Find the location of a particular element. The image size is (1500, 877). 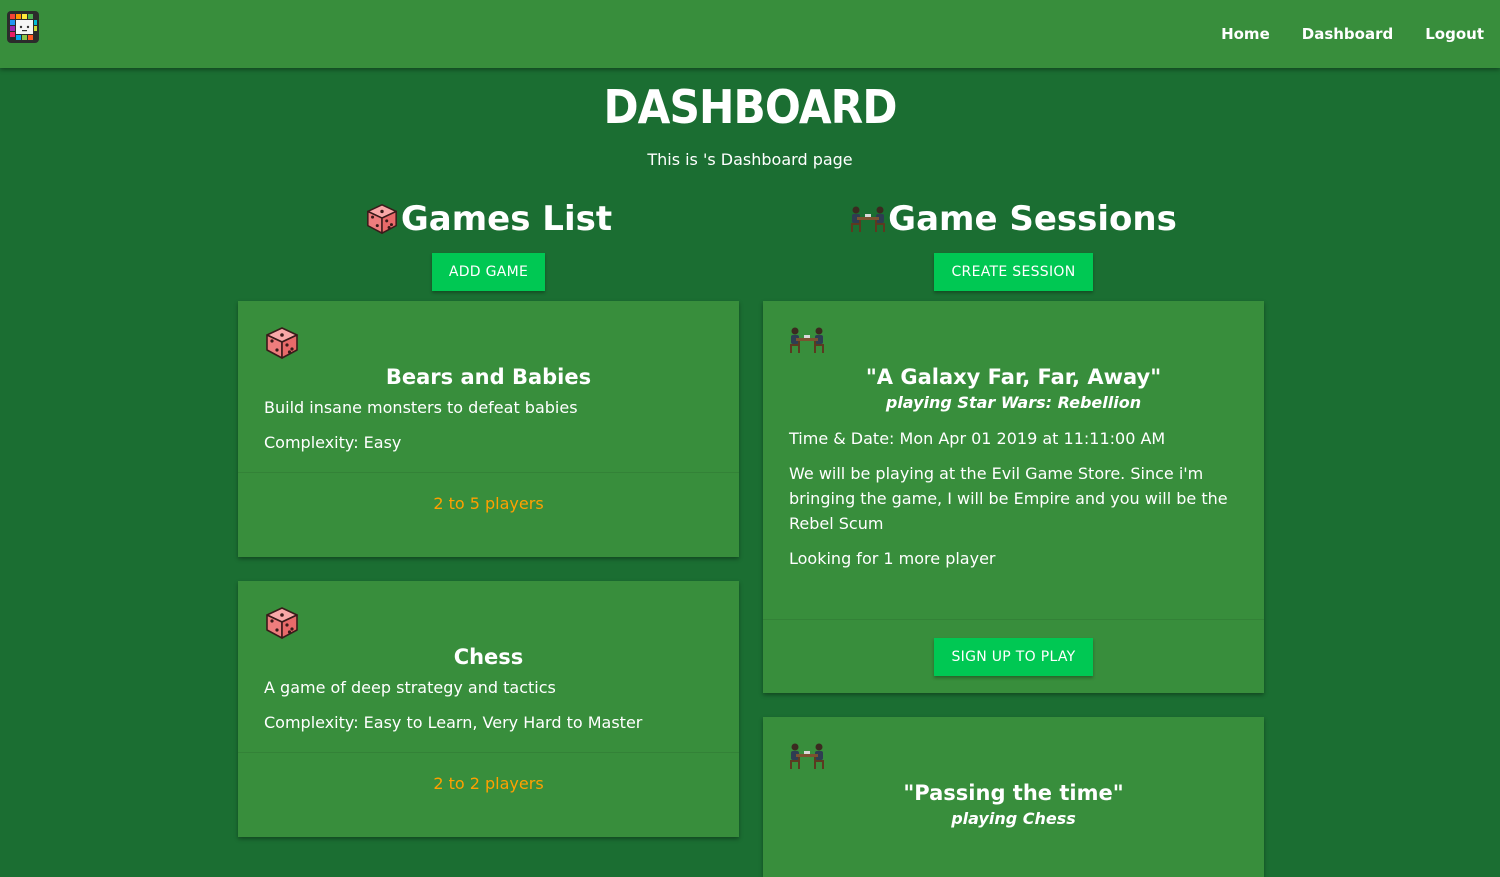

session-game: playing Chess is located at coordinates (1013, 818).